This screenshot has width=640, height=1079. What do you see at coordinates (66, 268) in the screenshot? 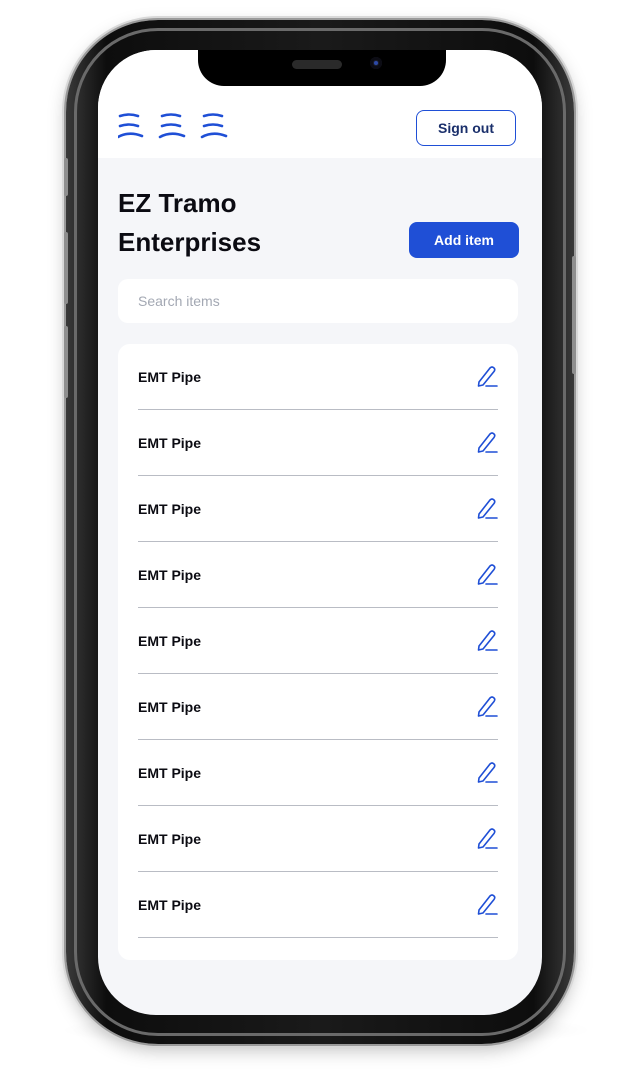
I see `volume-up-button` at bounding box center [66, 268].